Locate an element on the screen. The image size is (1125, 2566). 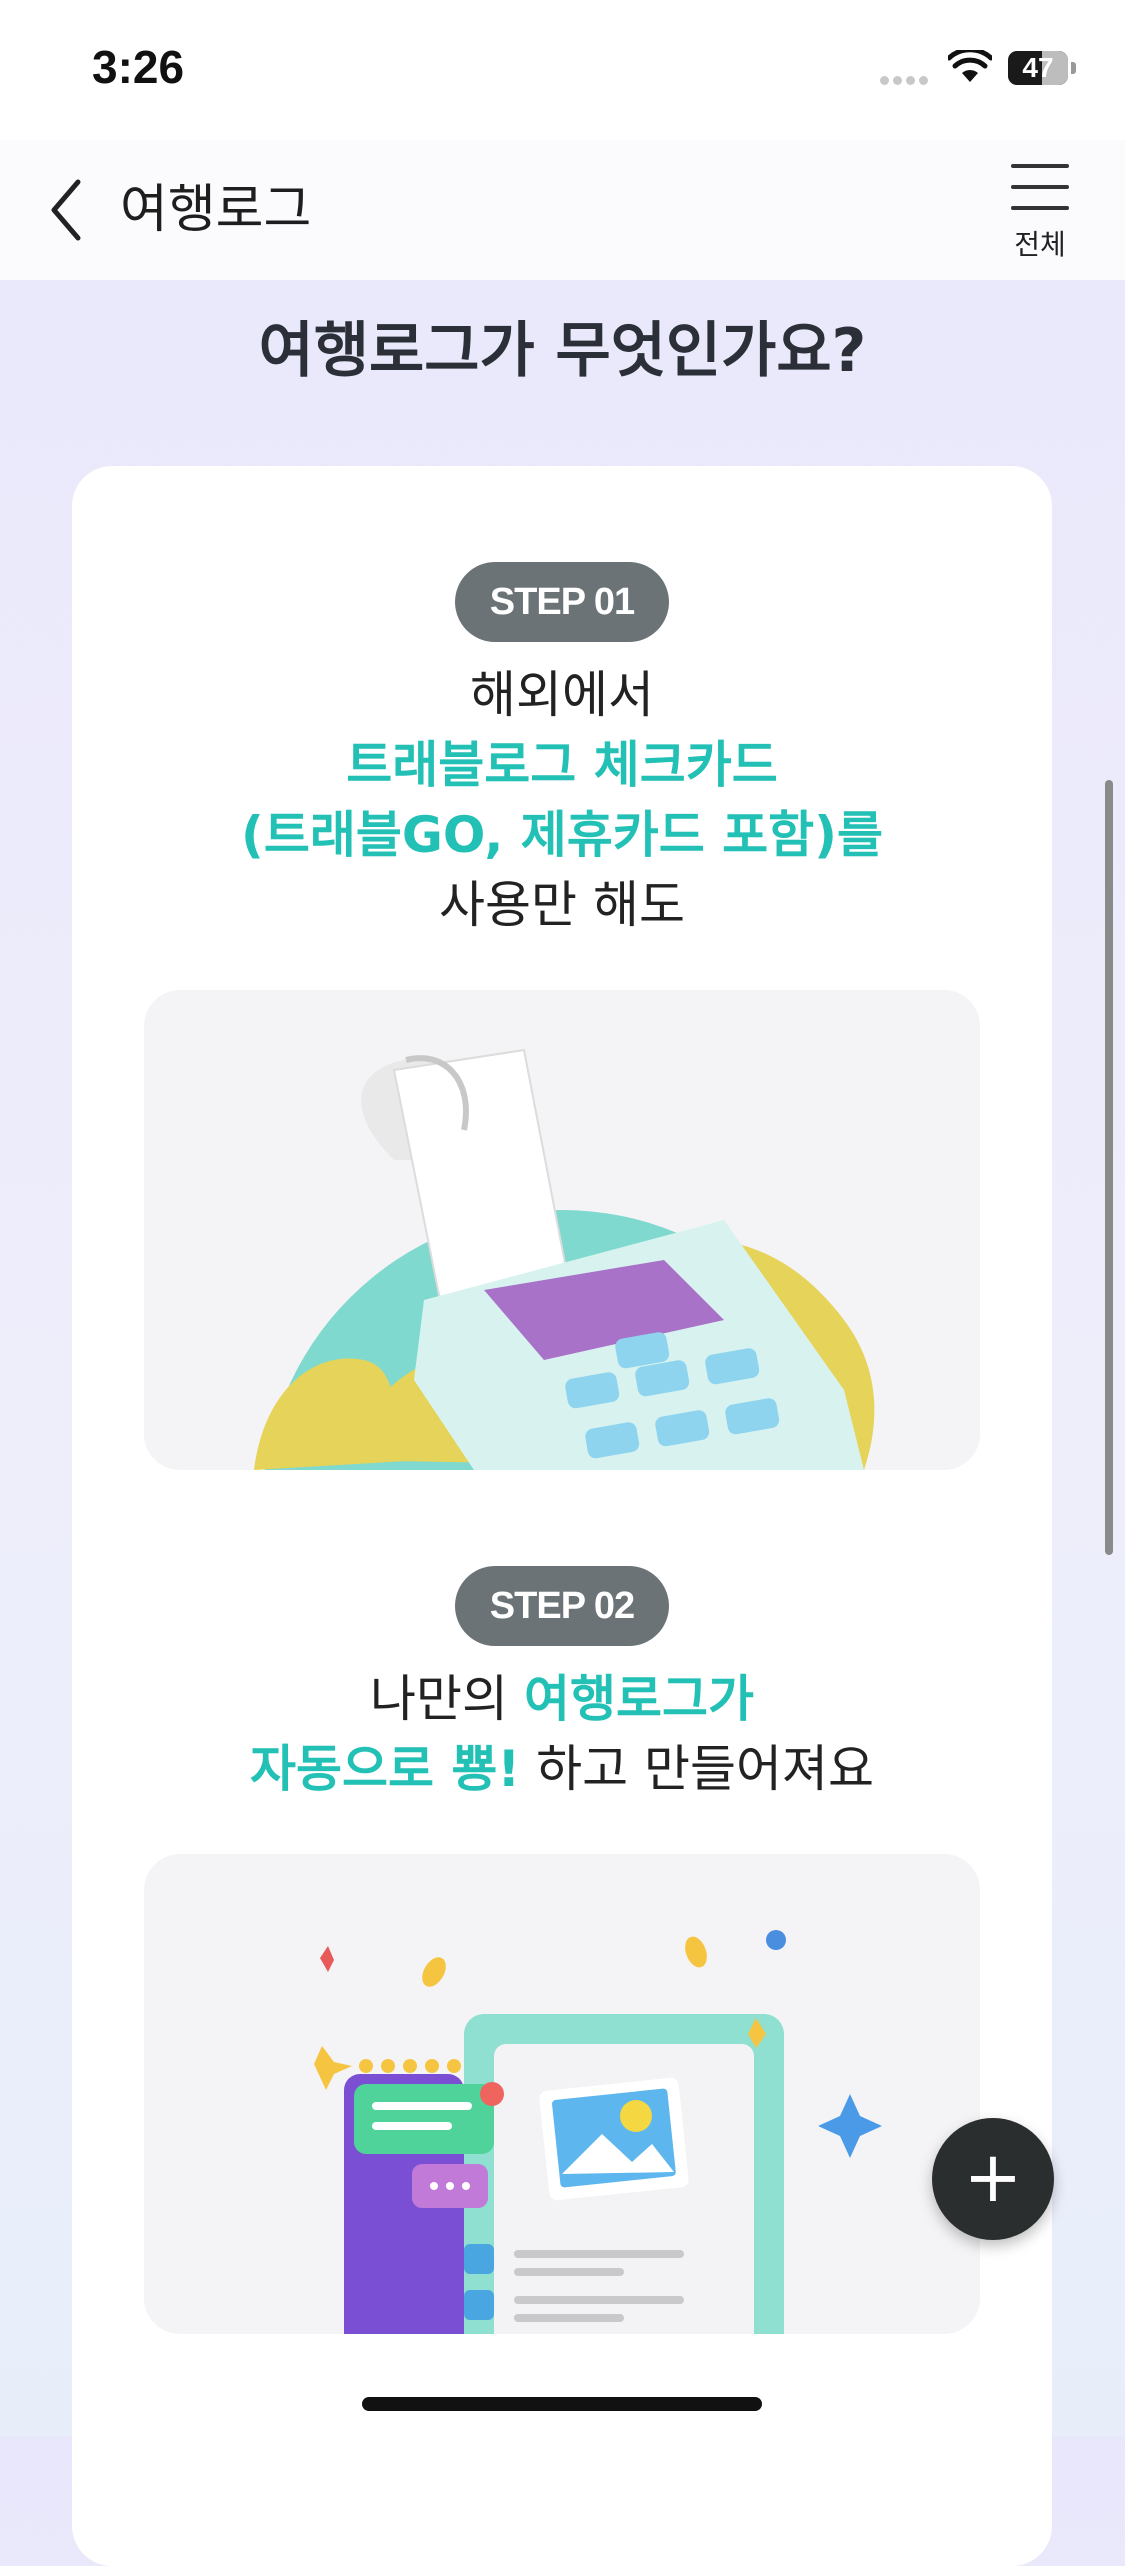
status-bar: 3:26 47 is located at coordinates (562, 70).